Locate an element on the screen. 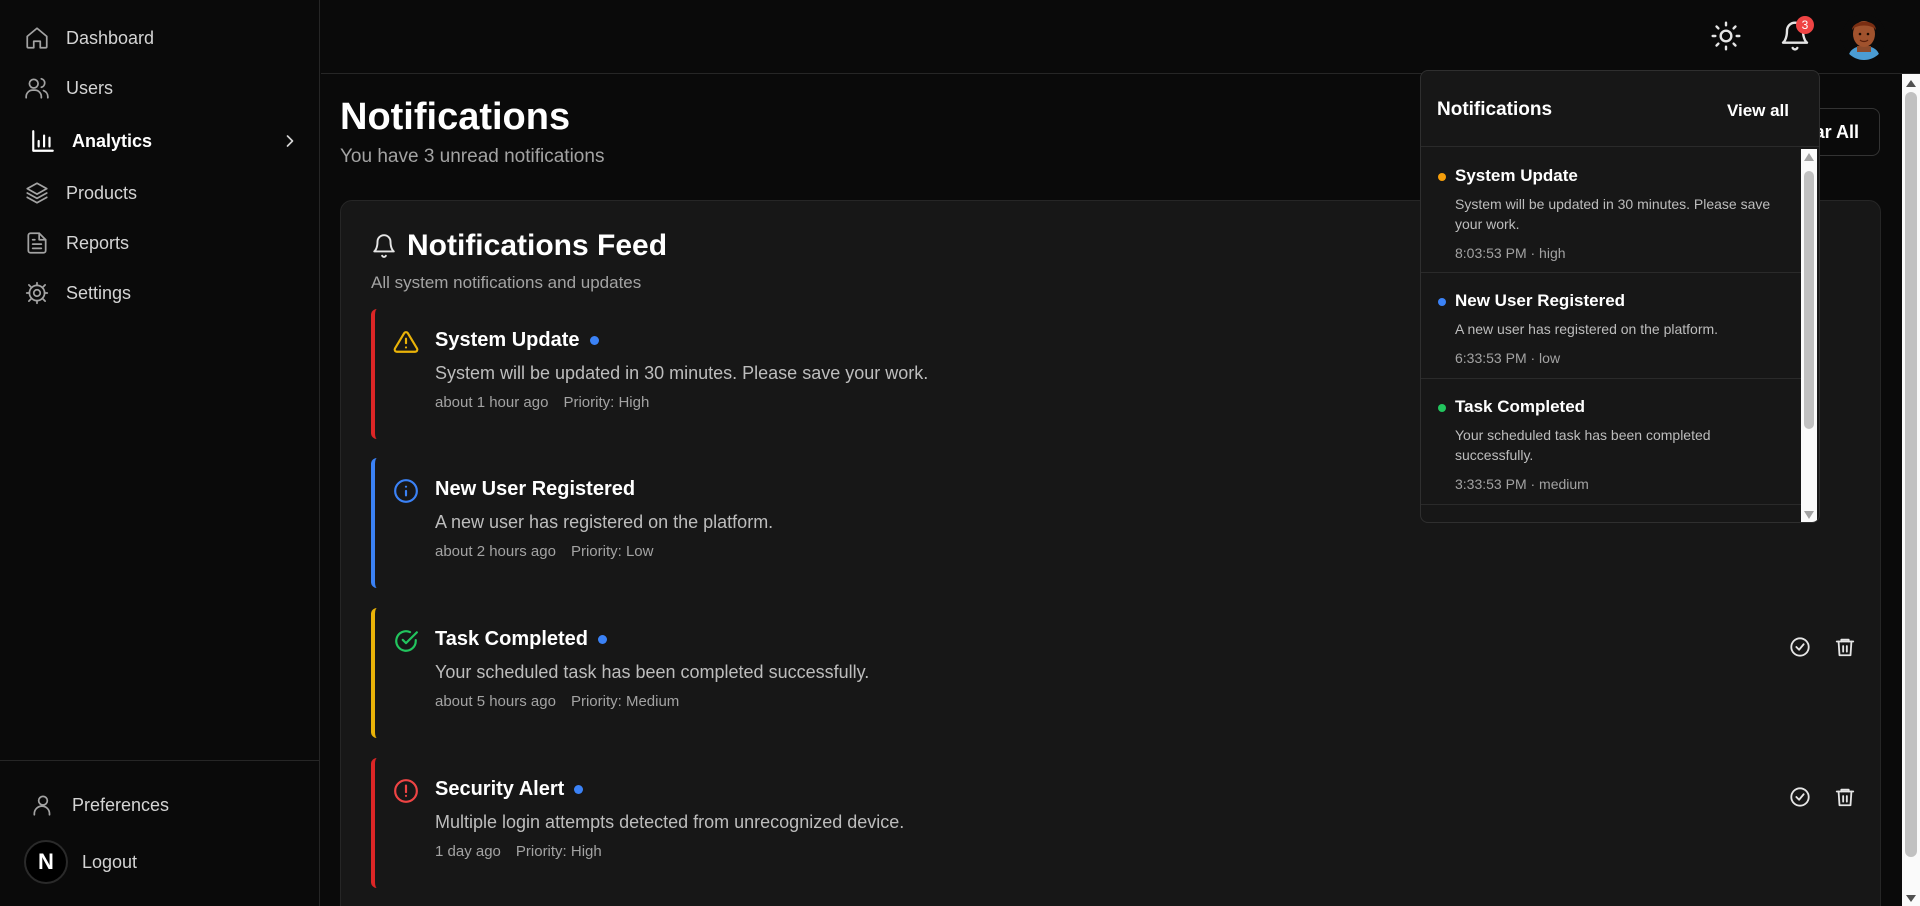 The height and width of the screenshot is (906, 1920). preferences-link: Preferences is located at coordinates (165, 805).